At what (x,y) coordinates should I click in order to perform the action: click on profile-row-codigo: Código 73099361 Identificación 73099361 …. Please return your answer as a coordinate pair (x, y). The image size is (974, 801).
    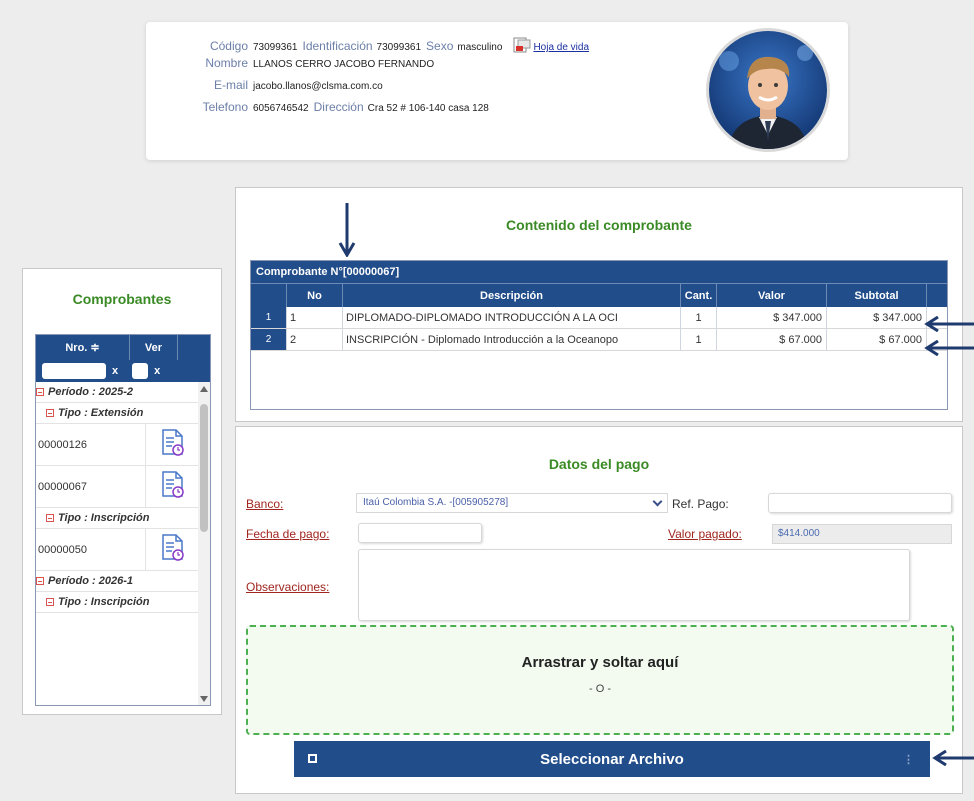
    Looking at the image, I should click on (367, 44).